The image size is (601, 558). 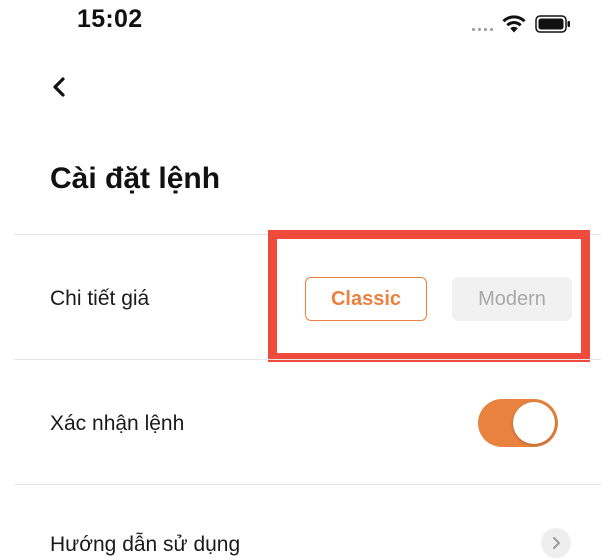 What do you see at coordinates (482, 29) in the screenshot?
I see `signal-dots-icon` at bounding box center [482, 29].